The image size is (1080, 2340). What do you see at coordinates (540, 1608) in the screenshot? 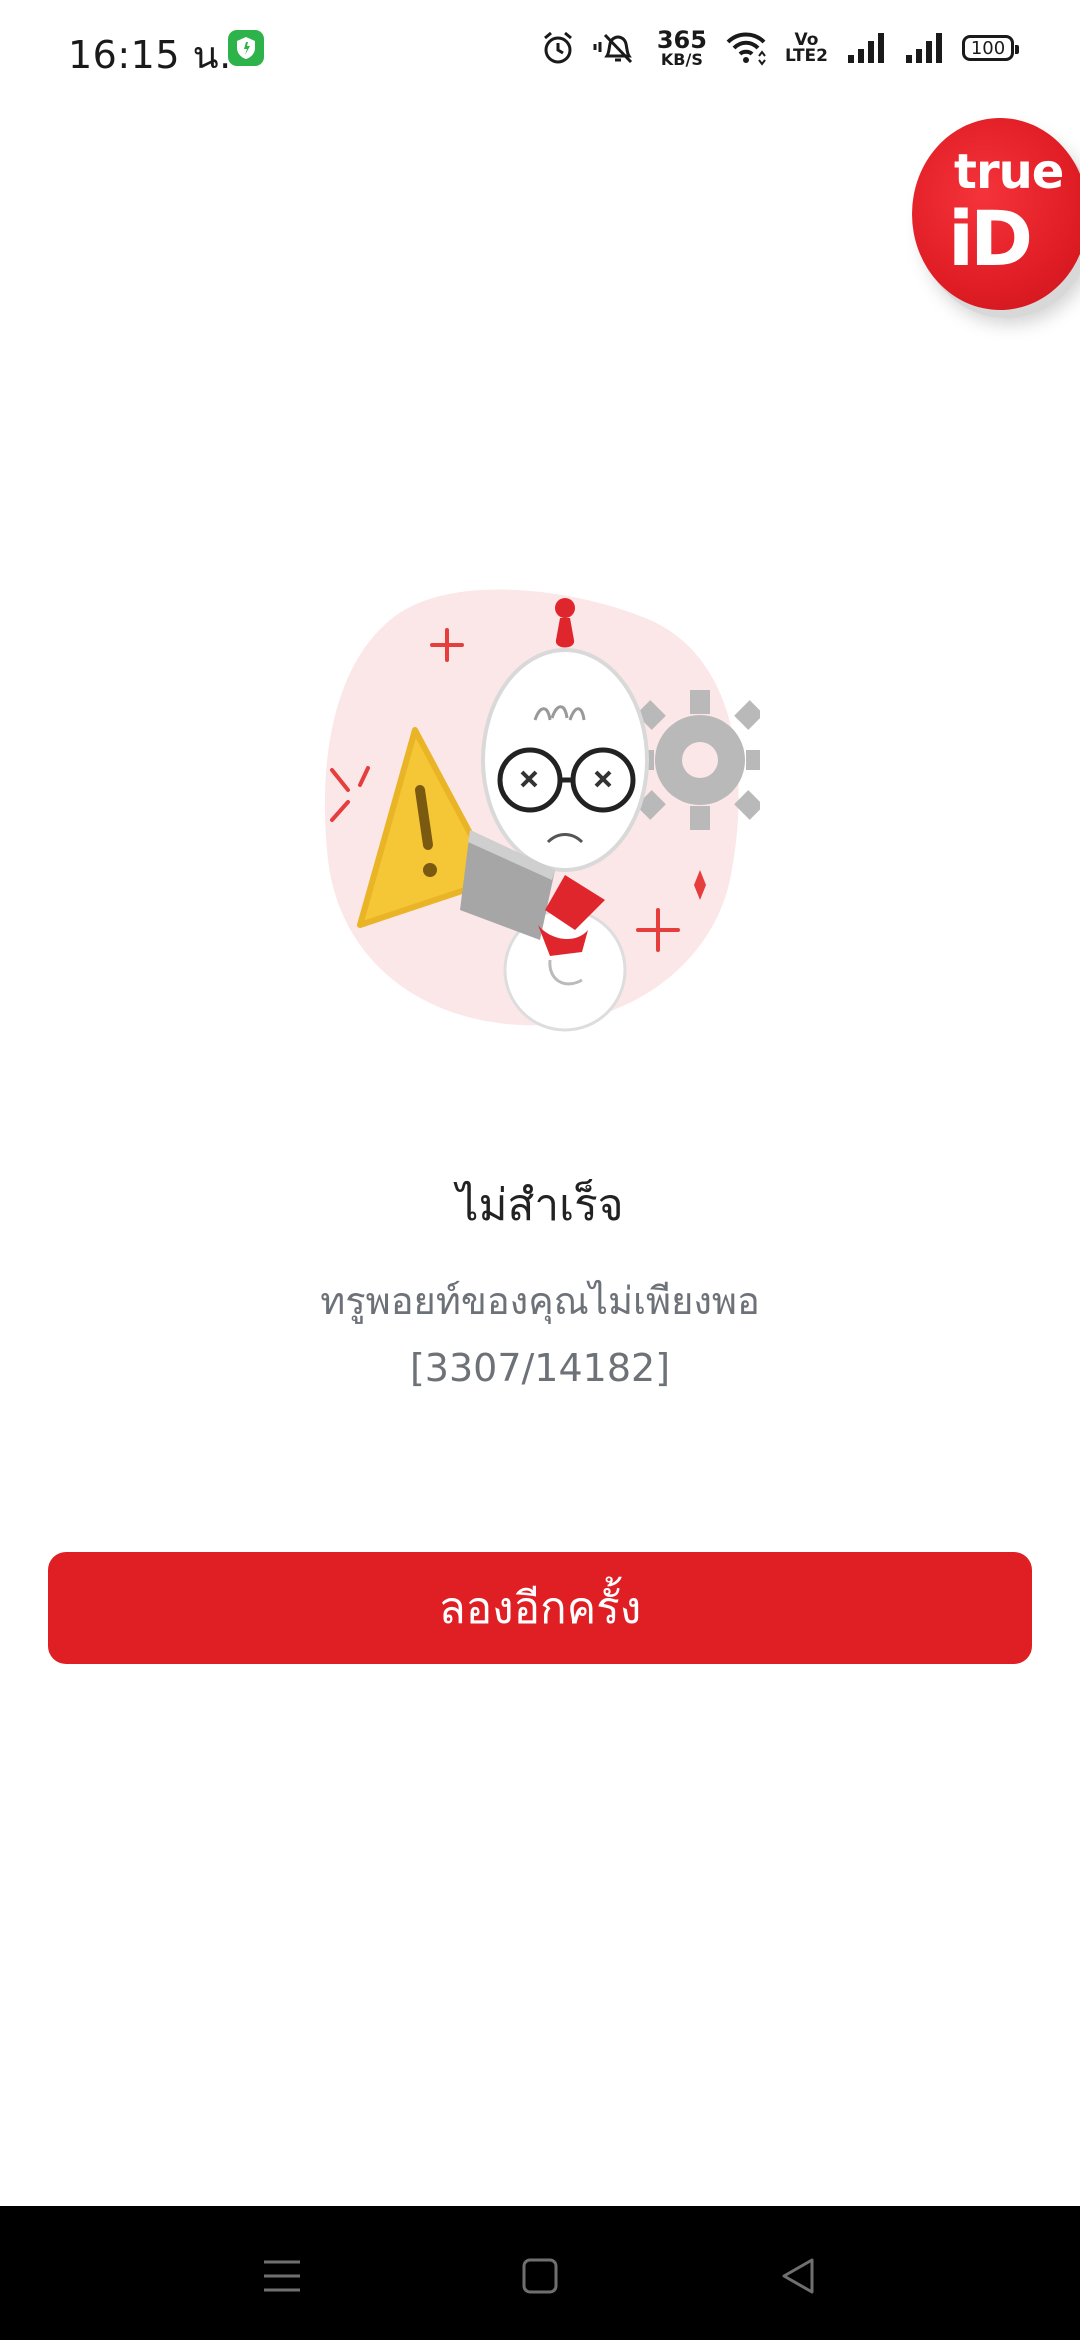
I see `retry-button: ลองอีกครั้ง` at bounding box center [540, 1608].